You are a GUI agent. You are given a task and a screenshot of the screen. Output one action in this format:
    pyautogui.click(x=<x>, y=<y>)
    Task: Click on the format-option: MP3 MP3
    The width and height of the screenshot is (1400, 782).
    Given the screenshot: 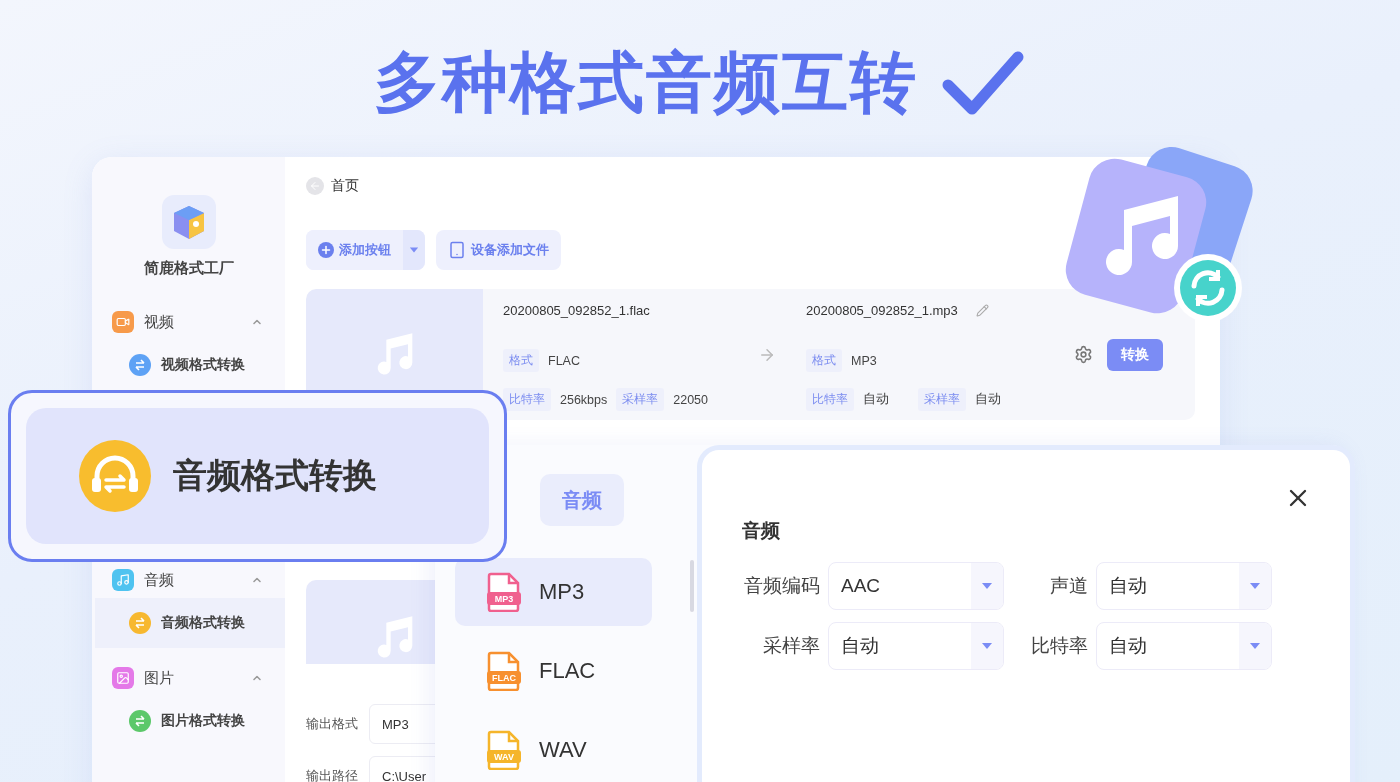 What is the action you would take?
    pyautogui.click(x=553, y=592)
    